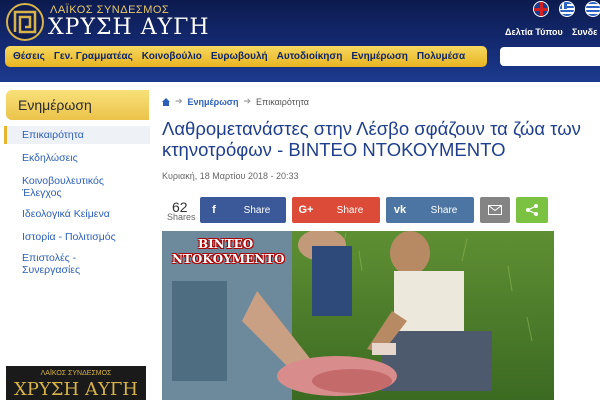 Image resolution: width=600 pixels, height=400 pixels. What do you see at coordinates (69, 237) in the screenshot?
I see `sidebar-item-istoria-politismos: Ιστορία - Πολιτισμός` at bounding box center [69, 237].